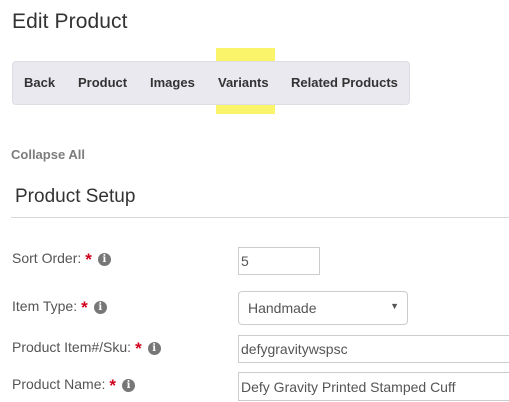 This screenshot has width=509, height=402. I want to click on product-name-label: Product Name: * i, so click(73, 384).